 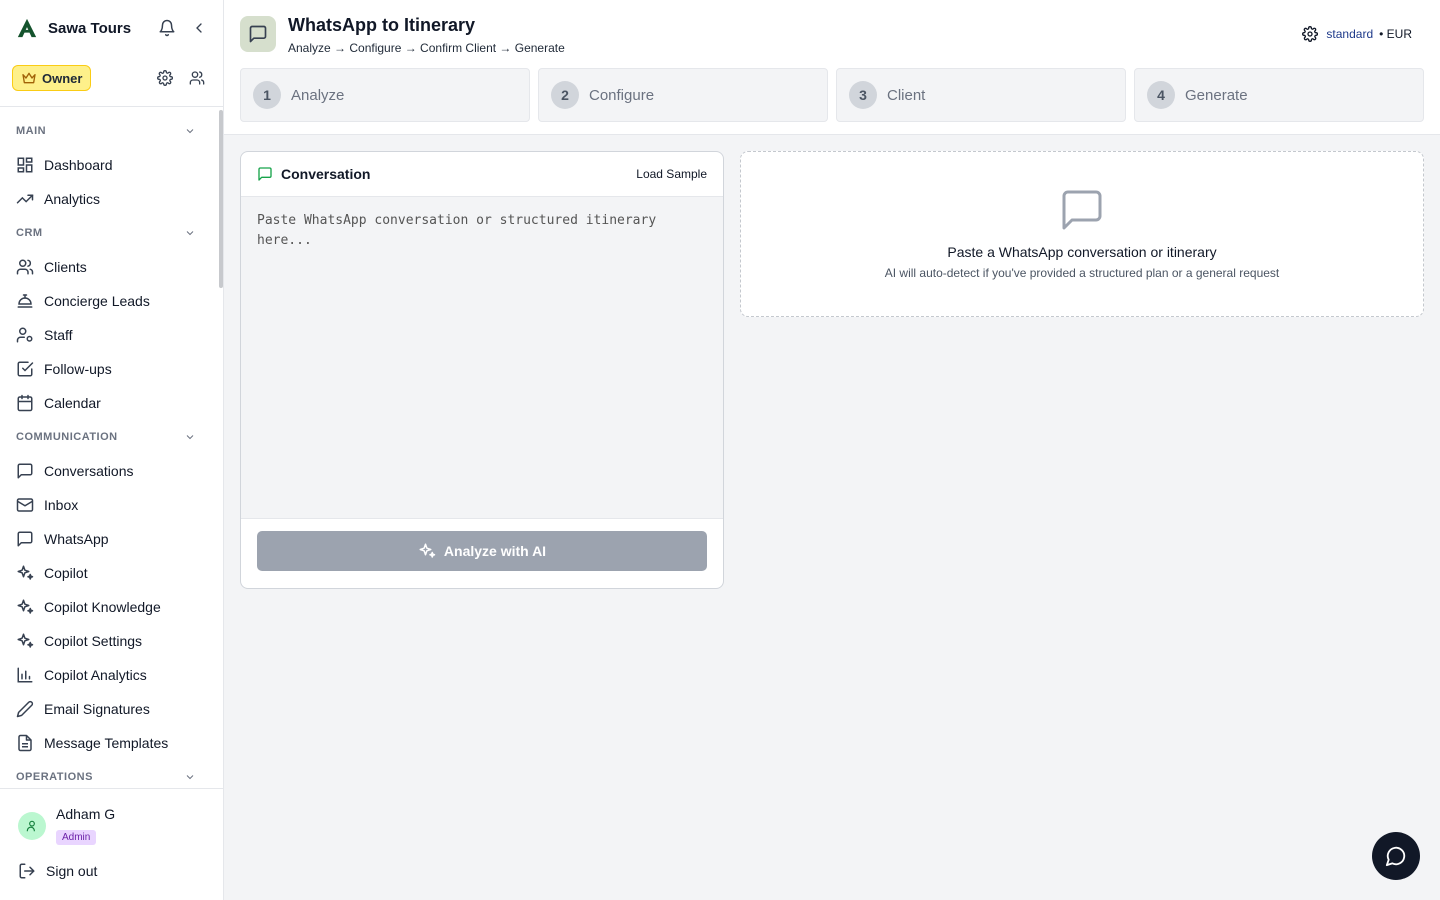 I want to click on step-analyze: 1 Analyze, so click(x=385, y=95).